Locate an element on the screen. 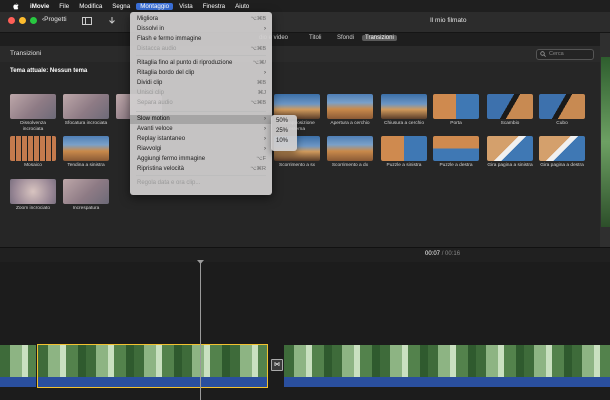  window-title: Il mio filmato is located at coordinates (448, 20).